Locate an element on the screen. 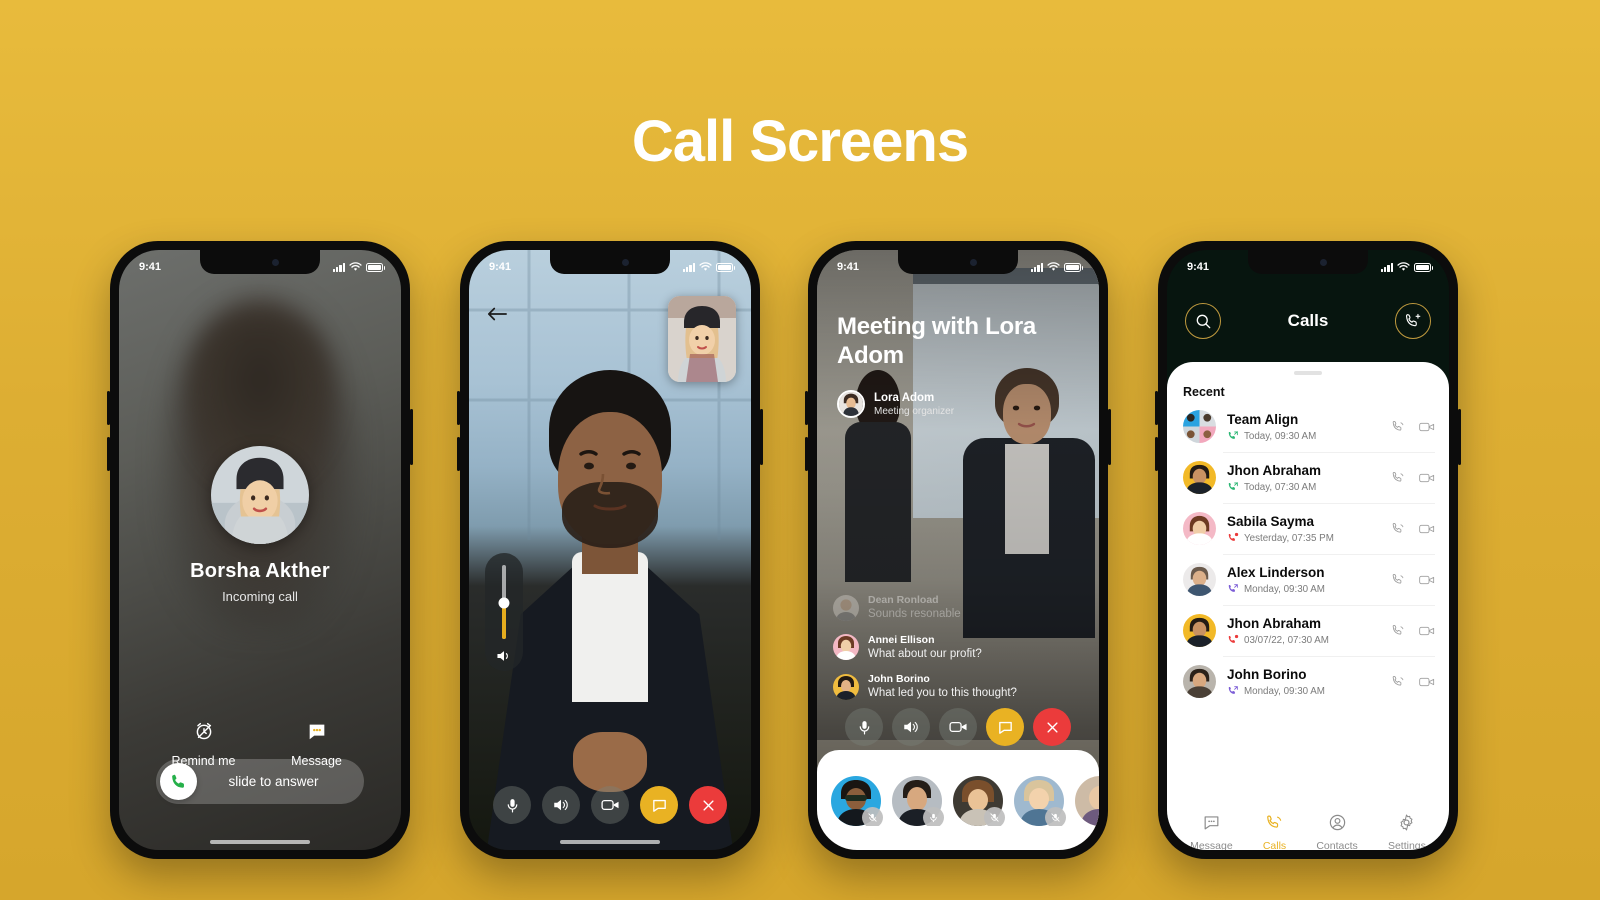 This screenshot has height=900, width=1600. meeting-organizer: Lora Adom Meeting organizer is located at coordinates (895, 404).